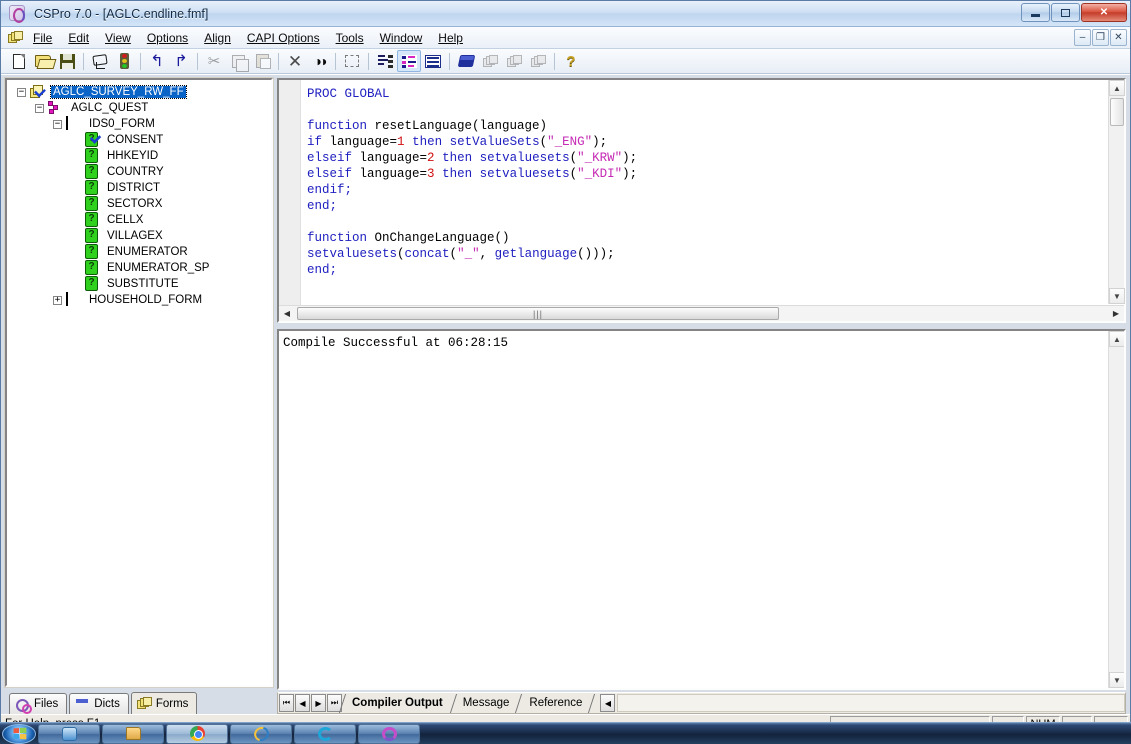 The image size is (1131, 744). Describe the element at coordinates (1104, 12) in the screenshot. I see `close-button: ✕` at that location.